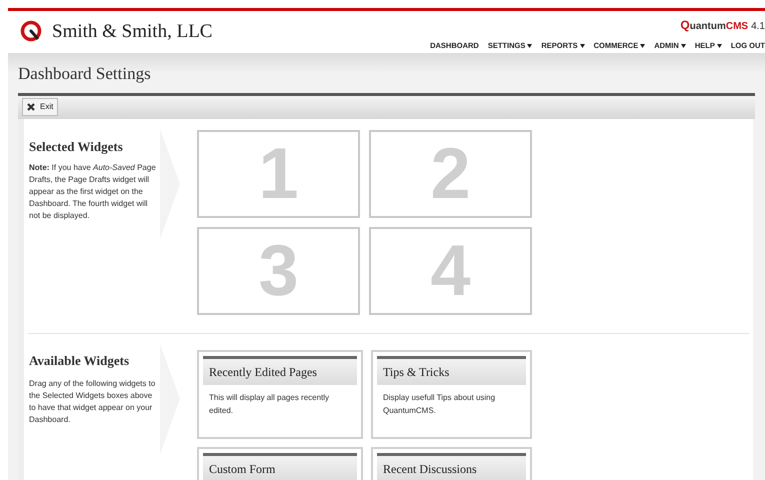 This screenshot has height=480, width=765. Describe the element at coordinates (40, 107) in the screenshot. I see `exit-button: Exit` at that location.